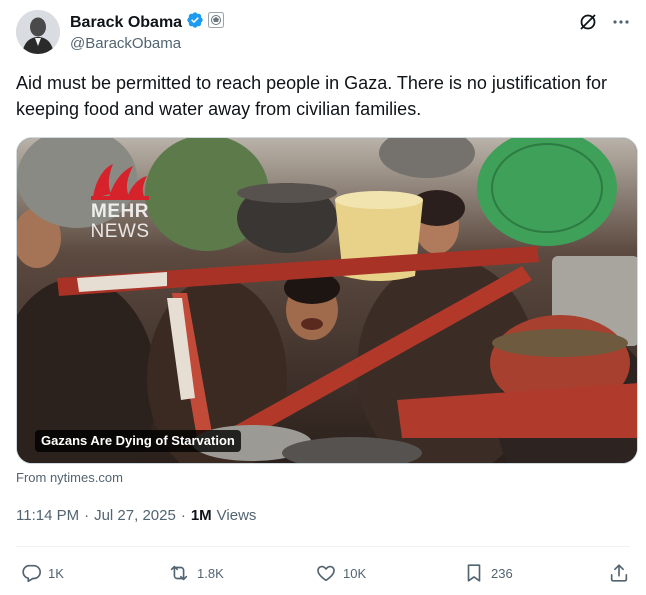 Image resolution: width=646 pixels, height=595 pixels. Describe the element at coordinates (120, 211) in the screenshot. I see `watermark-line-1: MEHR` at that location.